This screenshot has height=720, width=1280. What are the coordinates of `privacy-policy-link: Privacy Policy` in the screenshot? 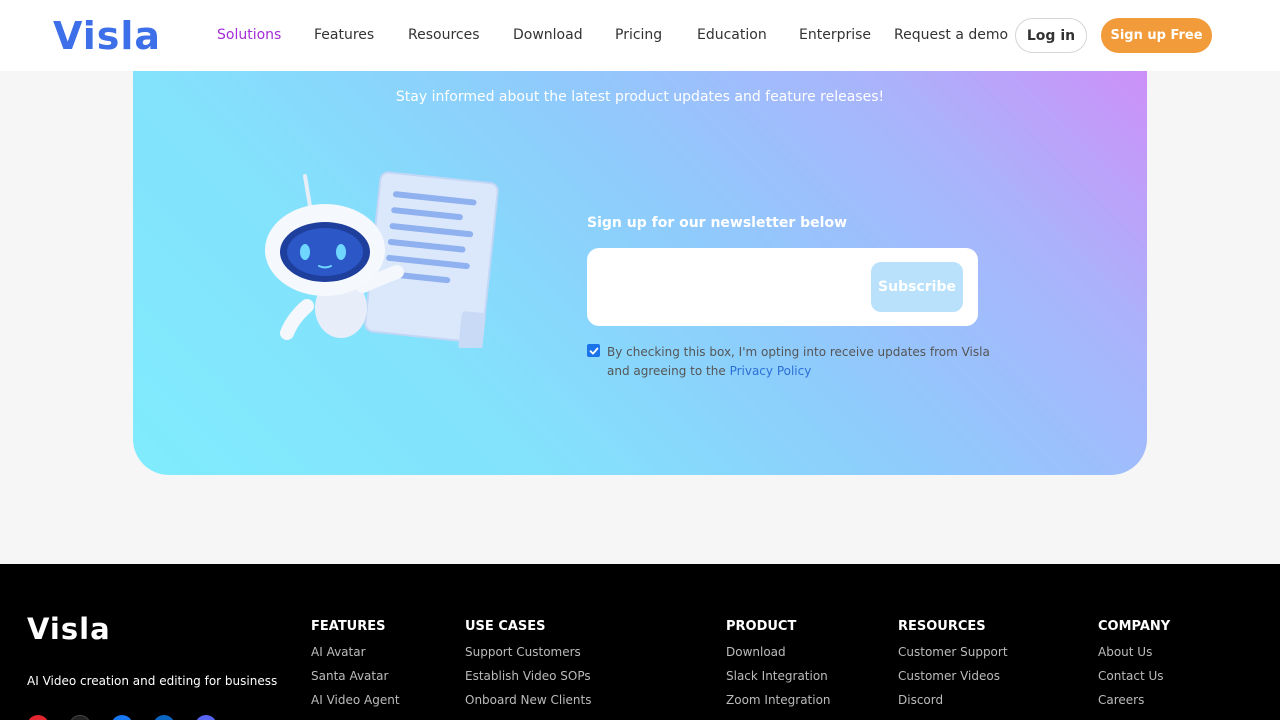 It's located at (771, 371).